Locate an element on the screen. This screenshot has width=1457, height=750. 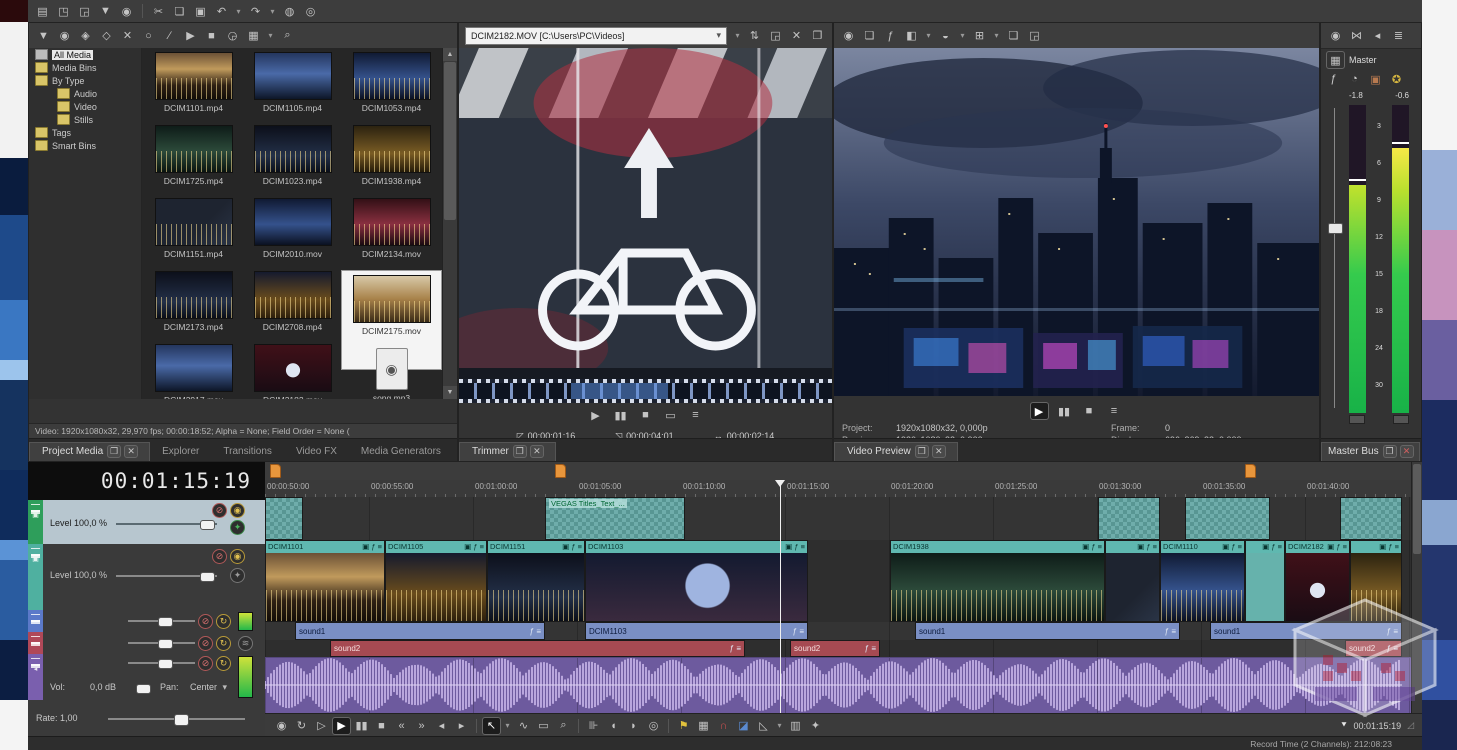
clip-indicator-right is located at coordinates (1401, 419).